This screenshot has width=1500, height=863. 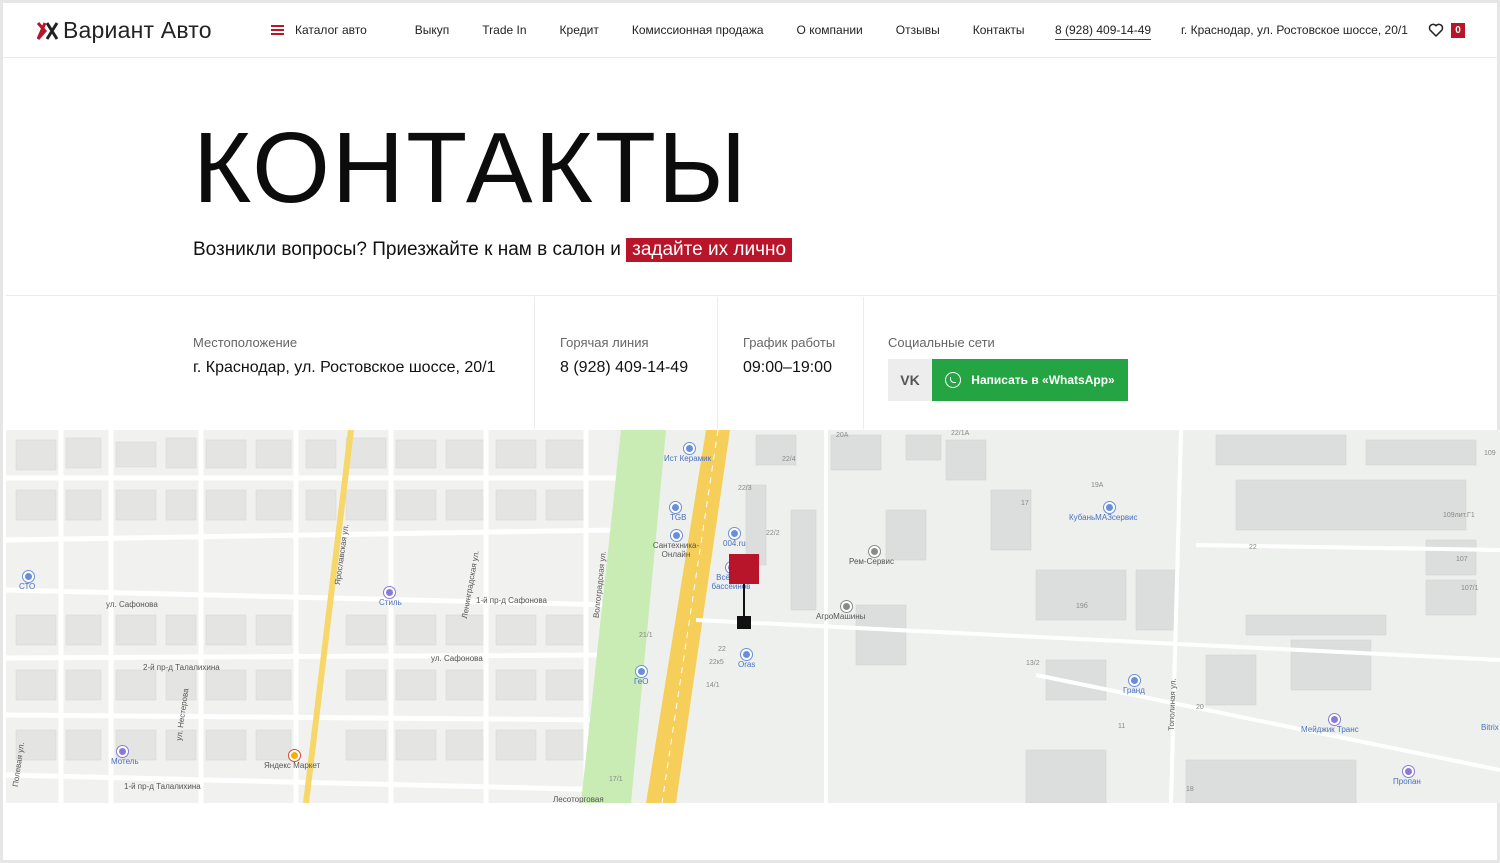 I want to click on map-number: 14/1, so click(x=713, y=685).